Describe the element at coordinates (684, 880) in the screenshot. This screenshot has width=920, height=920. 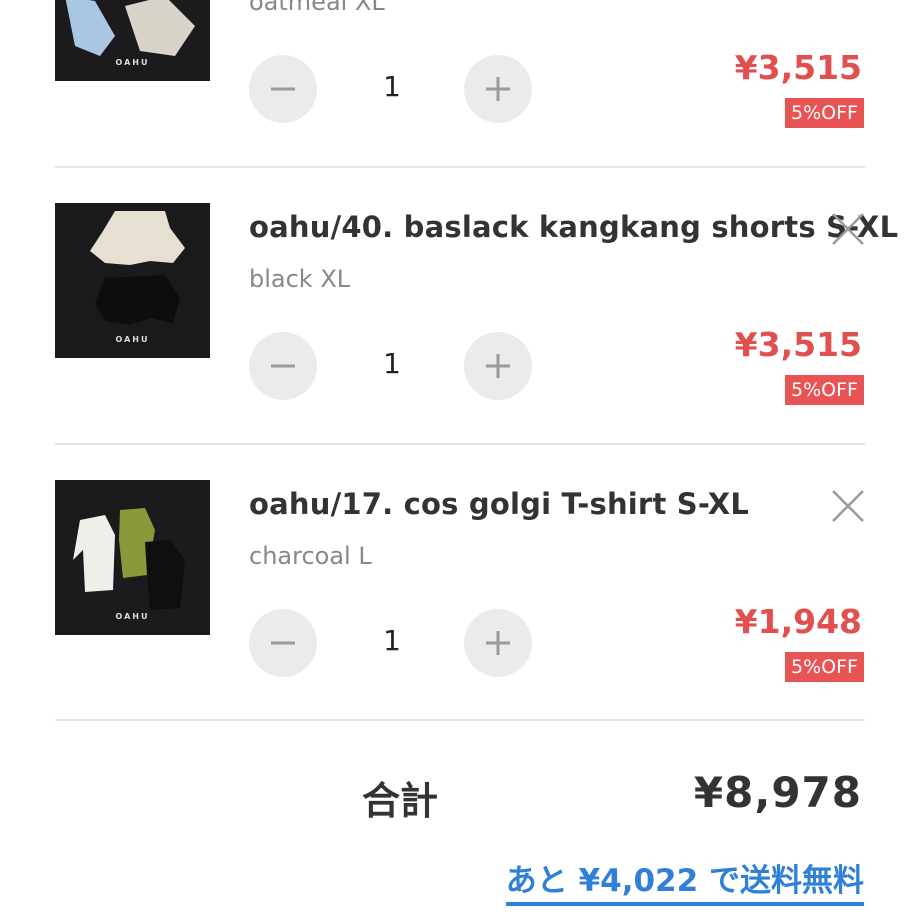
I see `free-shipping-link: あと ¥4,022 で送料無料` at that location.